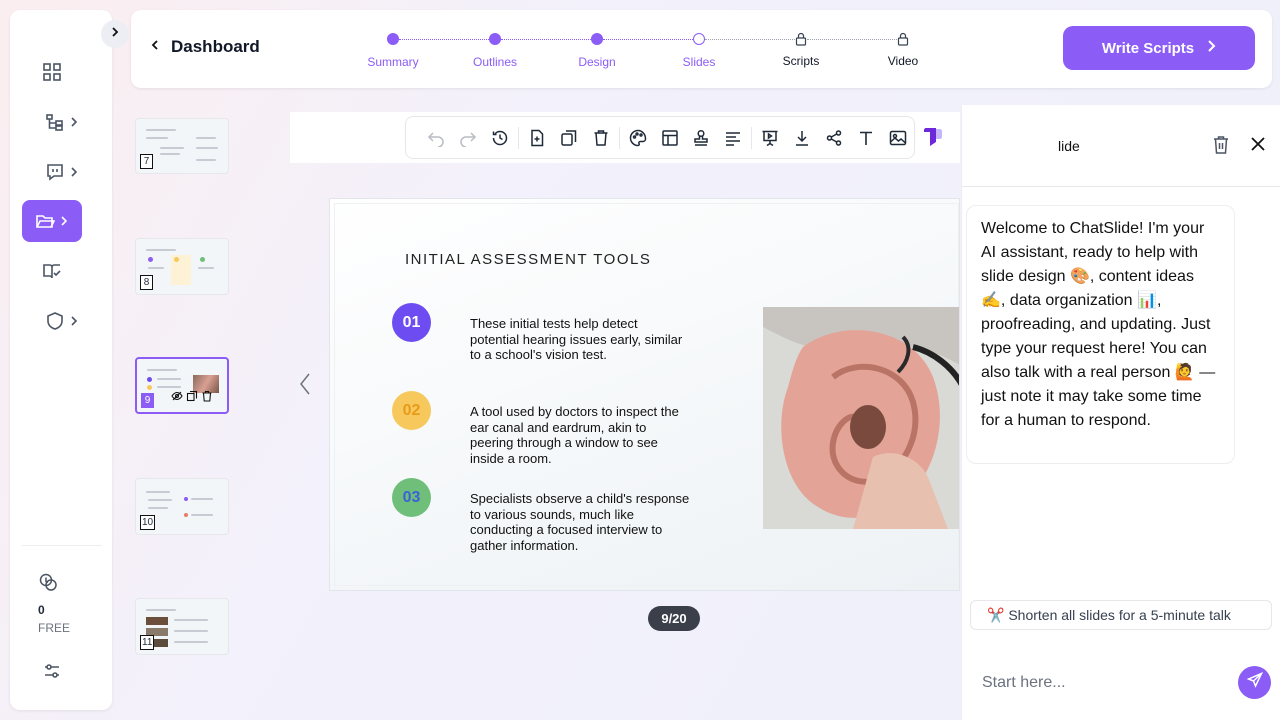  I want to click on slide-number: 11, so click(147, 642).